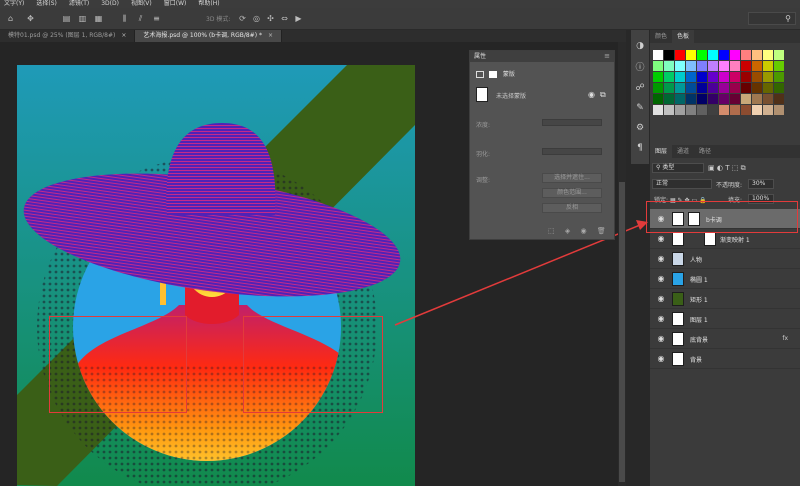 This screenshot has width=800, height=486. What do you see at coordinates (710, 239) in the screenshot?
I see `layer-mask-thumbnail` at bounding box center [710, 239].